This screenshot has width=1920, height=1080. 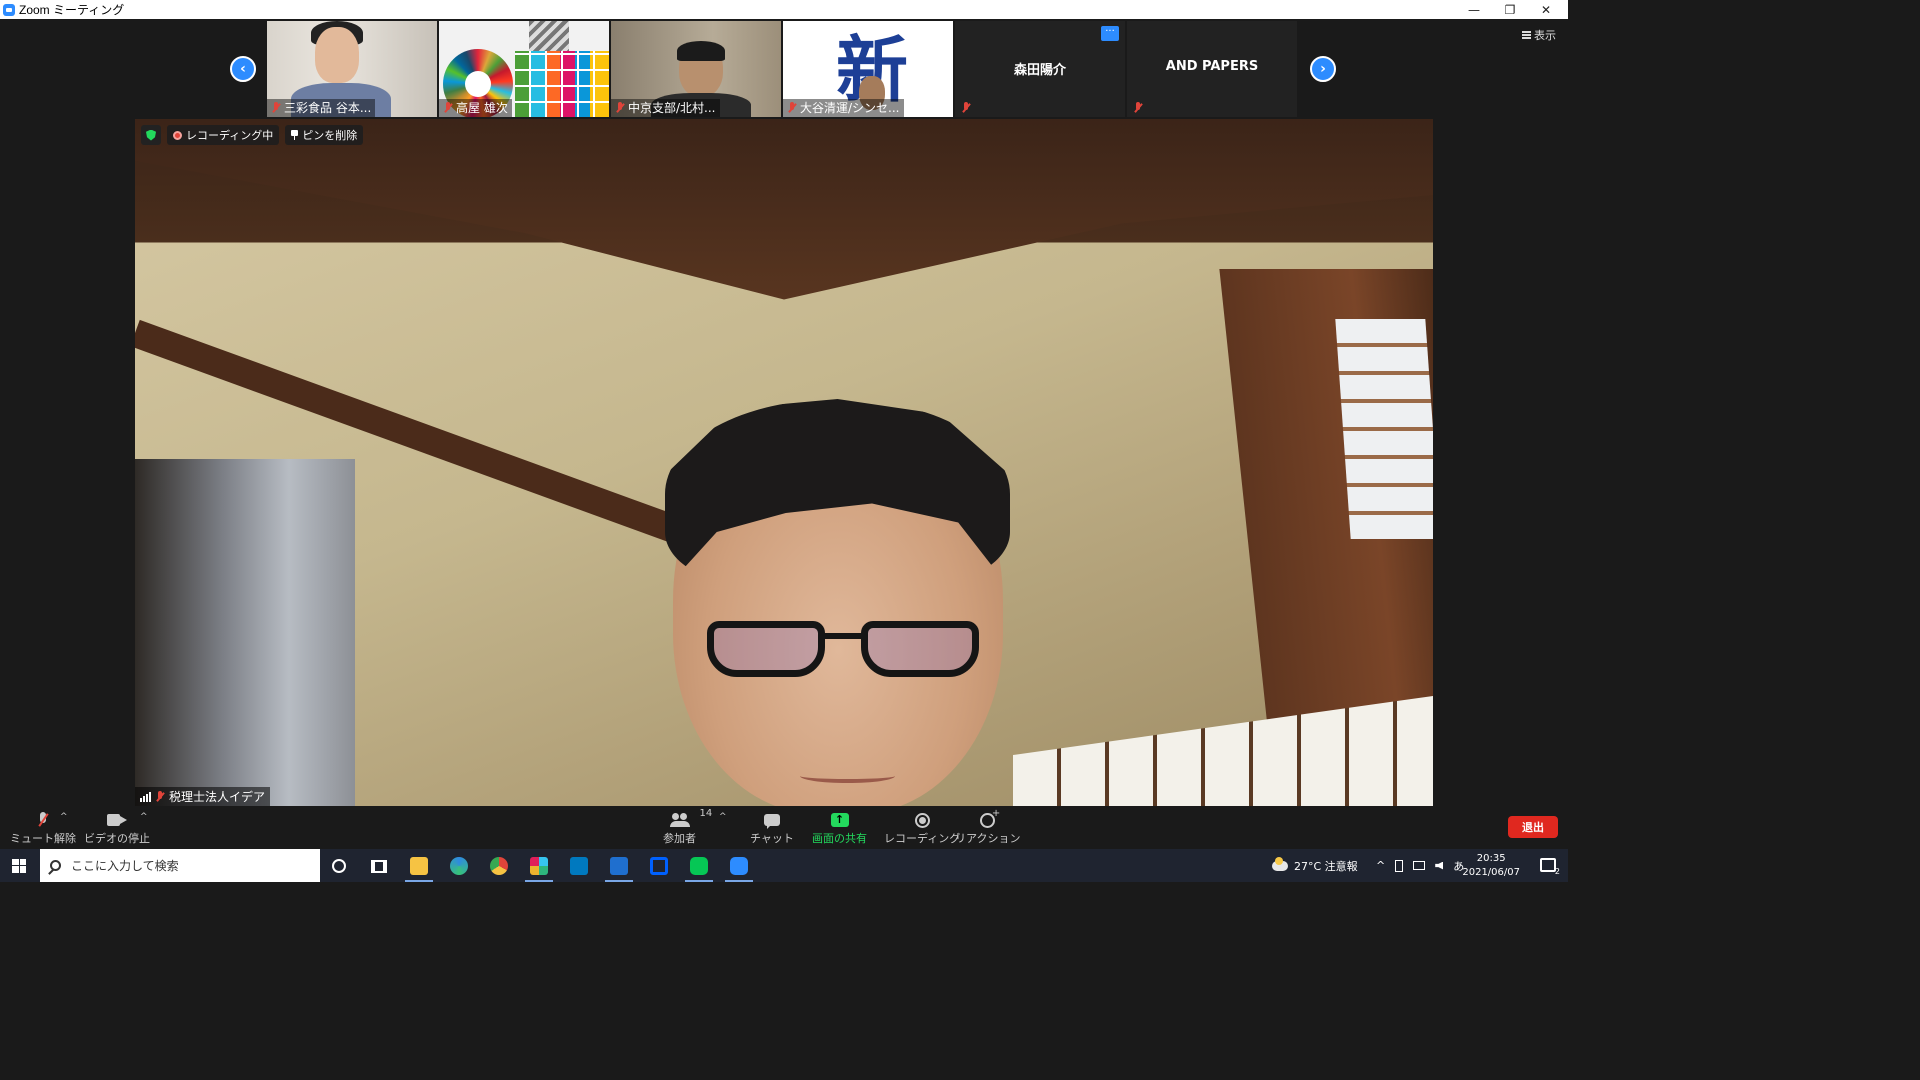 I want to click on participants-count: 14, so click(x=706, y=813).